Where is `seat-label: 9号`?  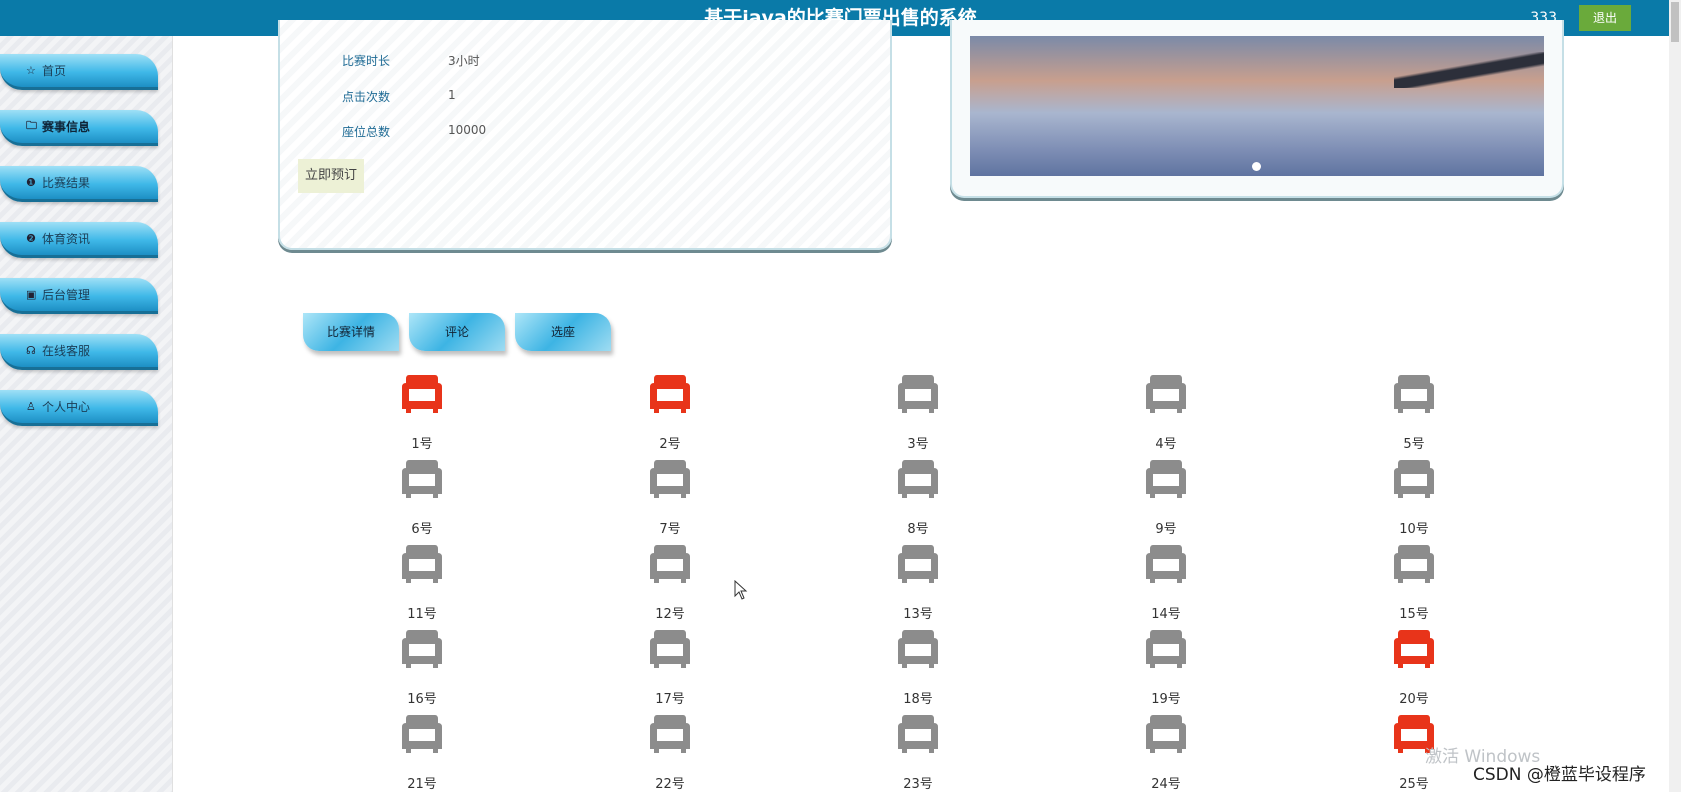
seat-label: 9号 is located at coordinates (1166, 529).